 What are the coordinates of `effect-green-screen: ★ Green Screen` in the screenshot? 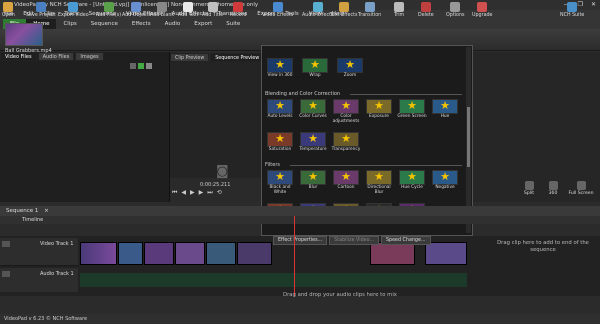 It's located at (412, 113).